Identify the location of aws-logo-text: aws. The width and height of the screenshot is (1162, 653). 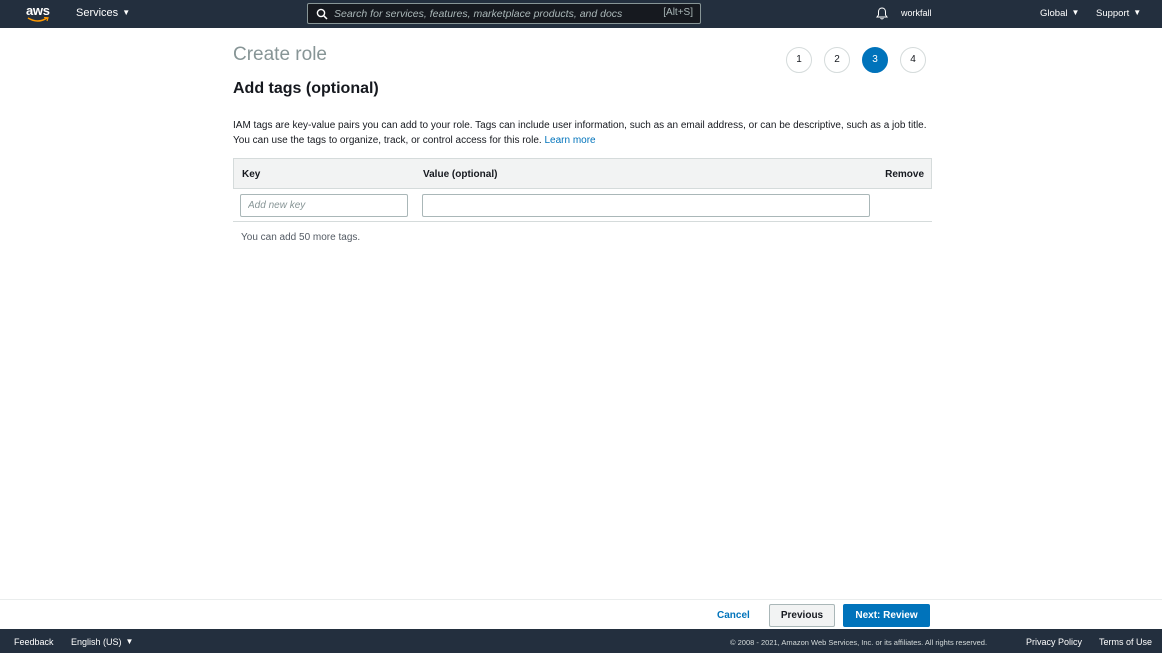
(38, 10).